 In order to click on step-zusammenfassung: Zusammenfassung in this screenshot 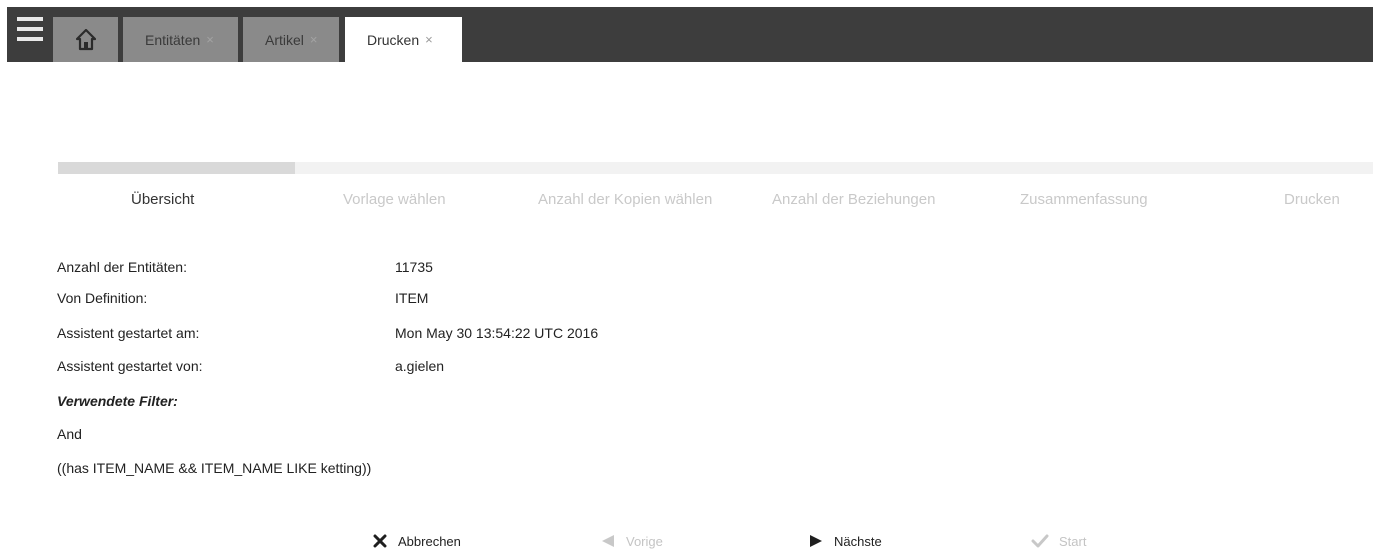, I will do `click(1084, 199)`.